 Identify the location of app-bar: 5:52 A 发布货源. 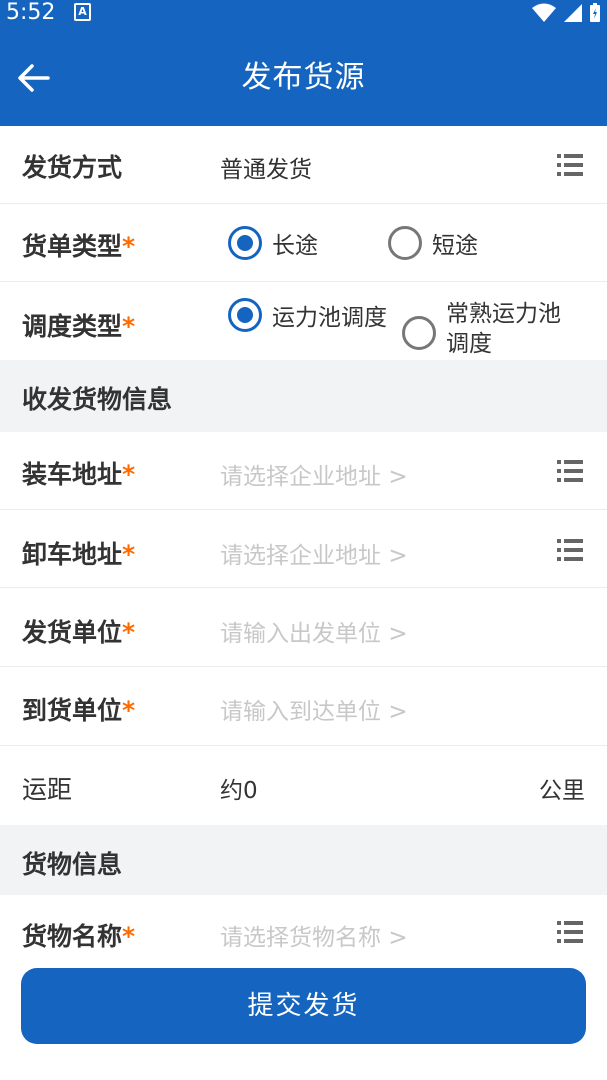
(303, 63).